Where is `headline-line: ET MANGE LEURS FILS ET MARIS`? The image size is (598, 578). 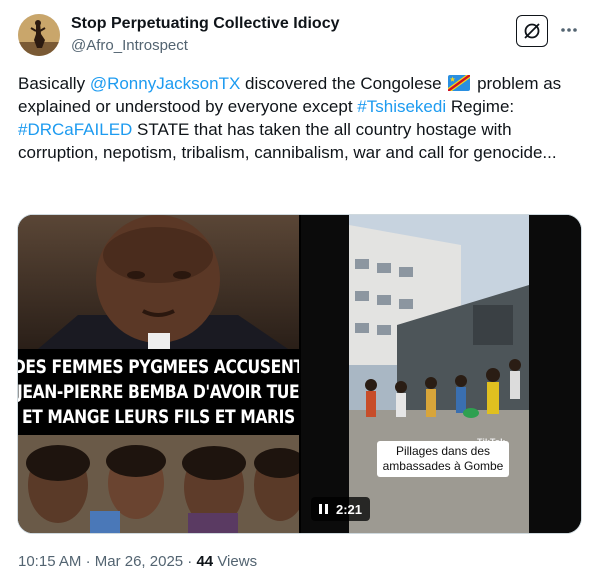 headline-line: ET MANGE LEURS FILS ET MARIS is located at coordinates (158, 416).